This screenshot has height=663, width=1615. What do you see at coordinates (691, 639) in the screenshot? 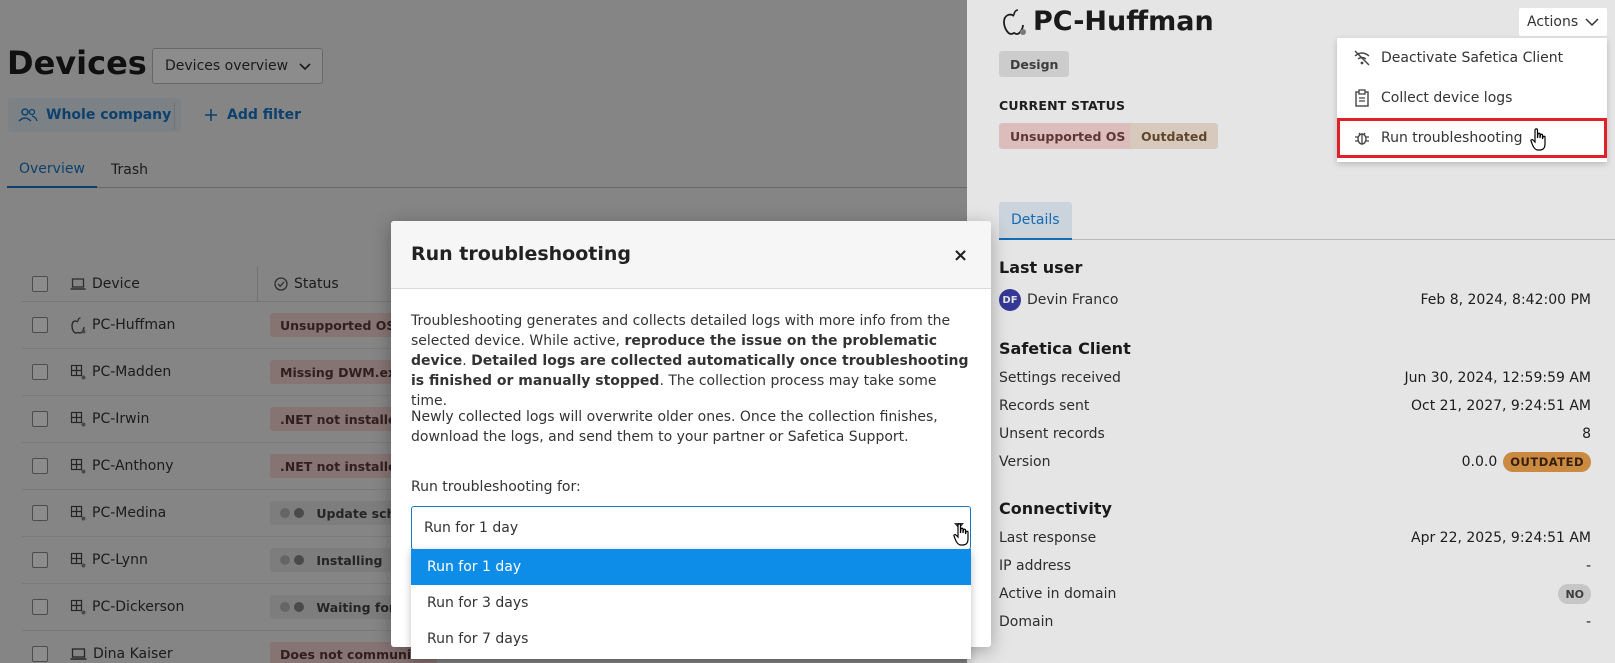
I see `option-7-days: Run for 7 days` at bounding box center [691, 639].